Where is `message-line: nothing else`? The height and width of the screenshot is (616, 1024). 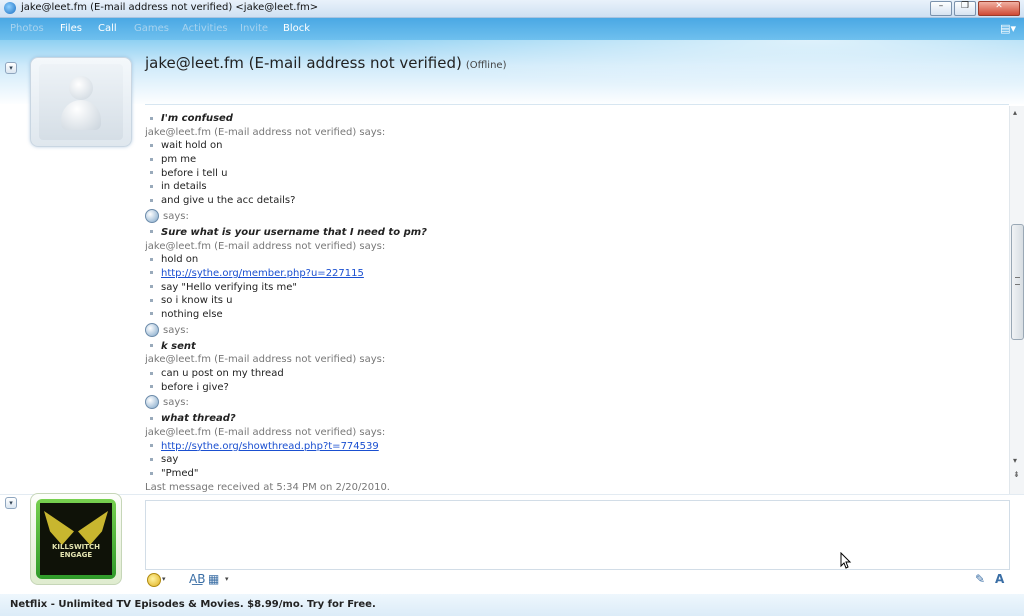
message-line: nothing else is located at coordinates (575, 315).